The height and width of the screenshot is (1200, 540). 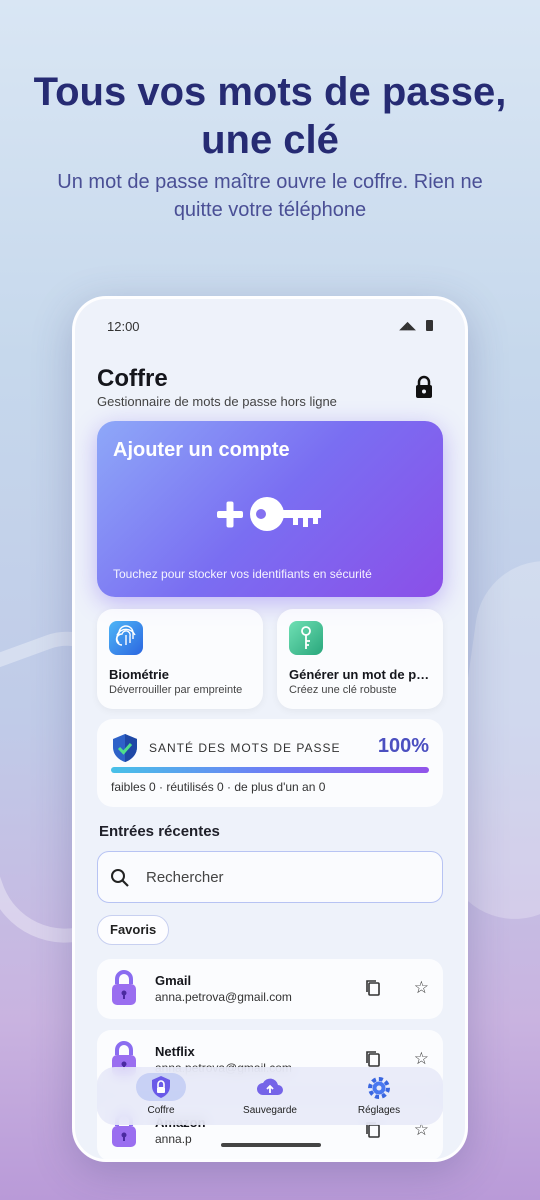 What do you see at coordinates (223, 997) in the screenshot?
I see `entry-username: anna.petrova@gmail.com` at bounding box center [223, 997].